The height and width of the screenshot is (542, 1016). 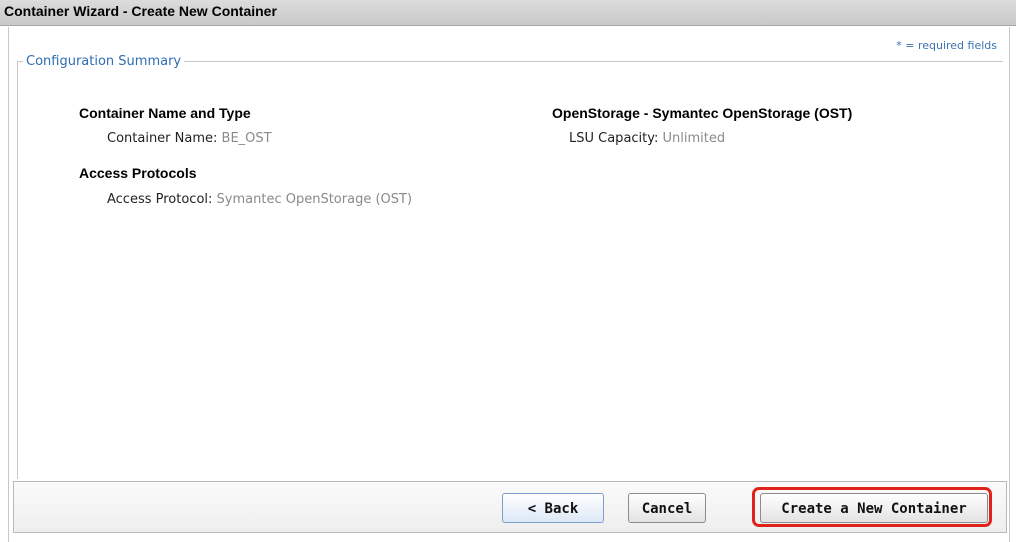 I want to click on required-fields-note: * = required fields, so click(x=946, y=45).